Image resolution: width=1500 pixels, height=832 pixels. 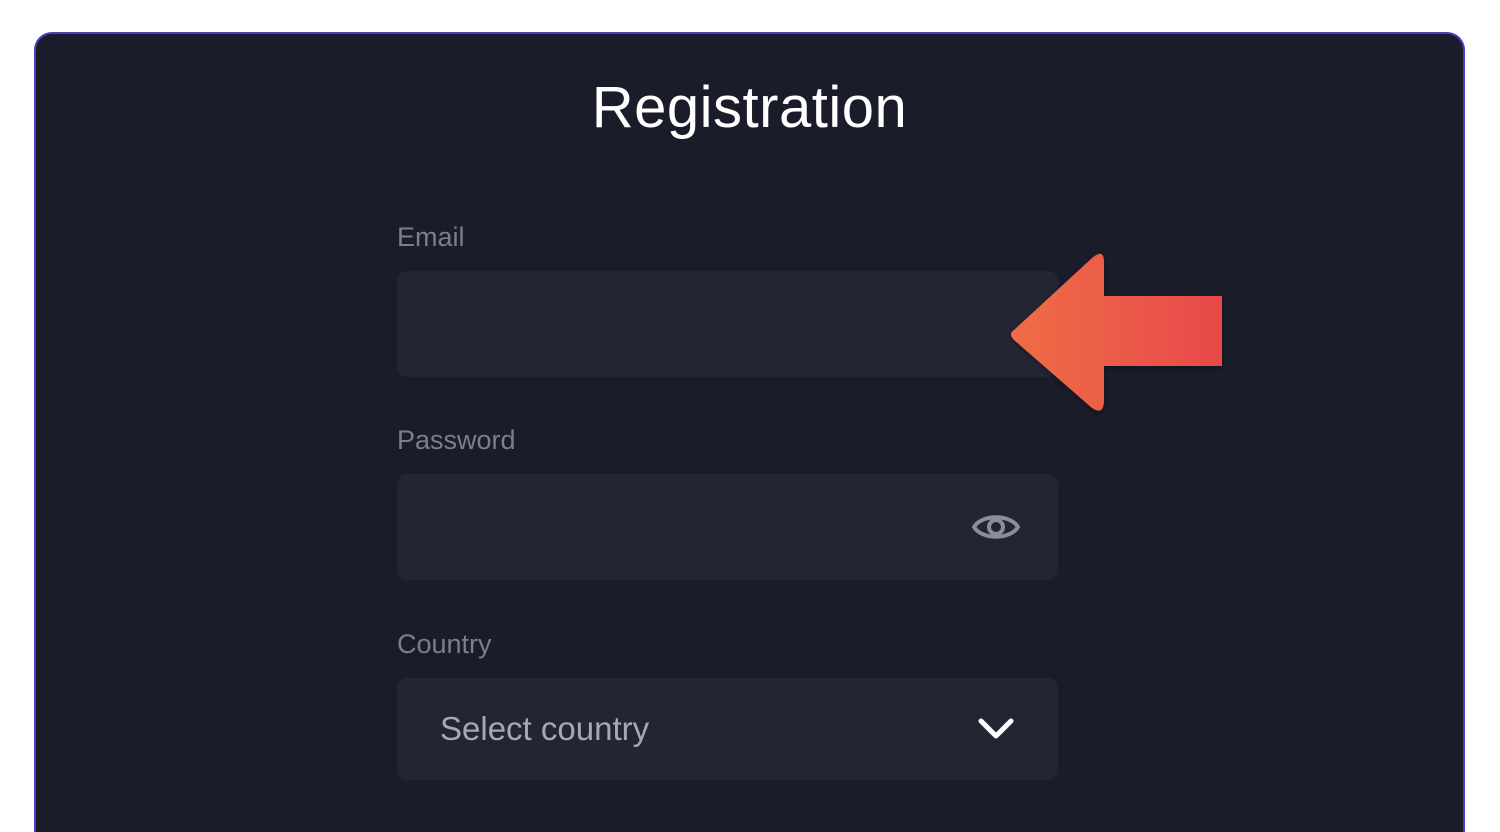 I want to click on password-field-container, so click(x=727, y=527).